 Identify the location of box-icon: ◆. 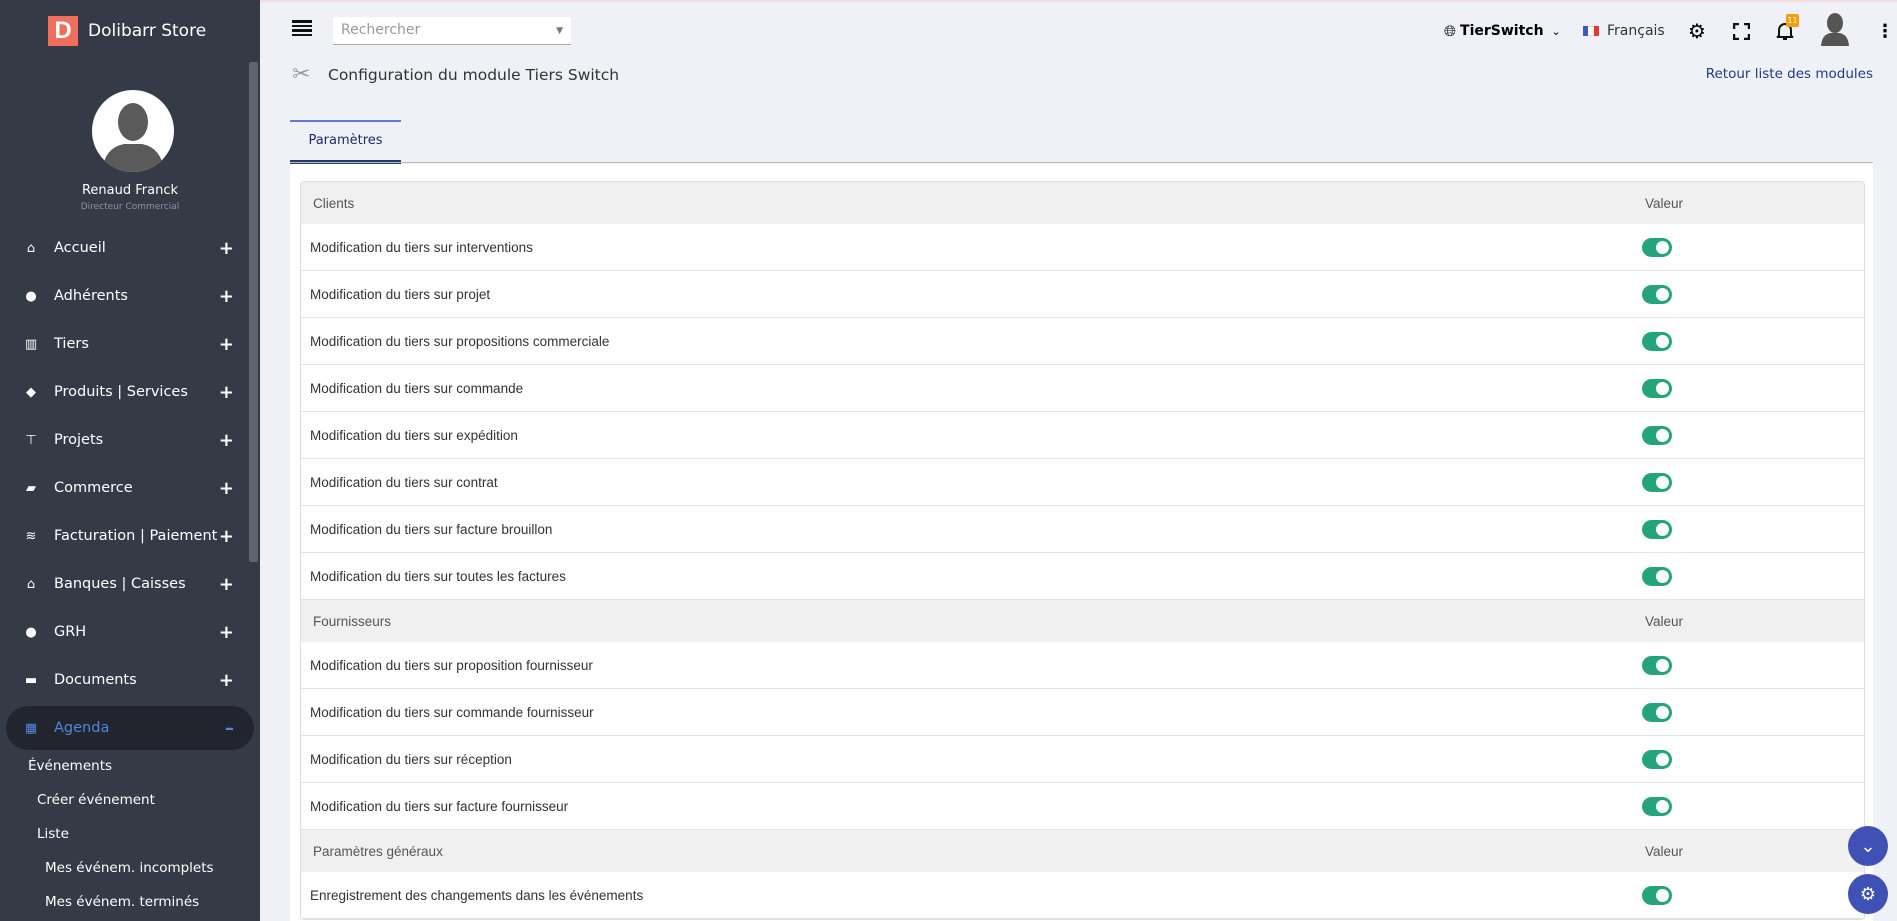
(31, 392).